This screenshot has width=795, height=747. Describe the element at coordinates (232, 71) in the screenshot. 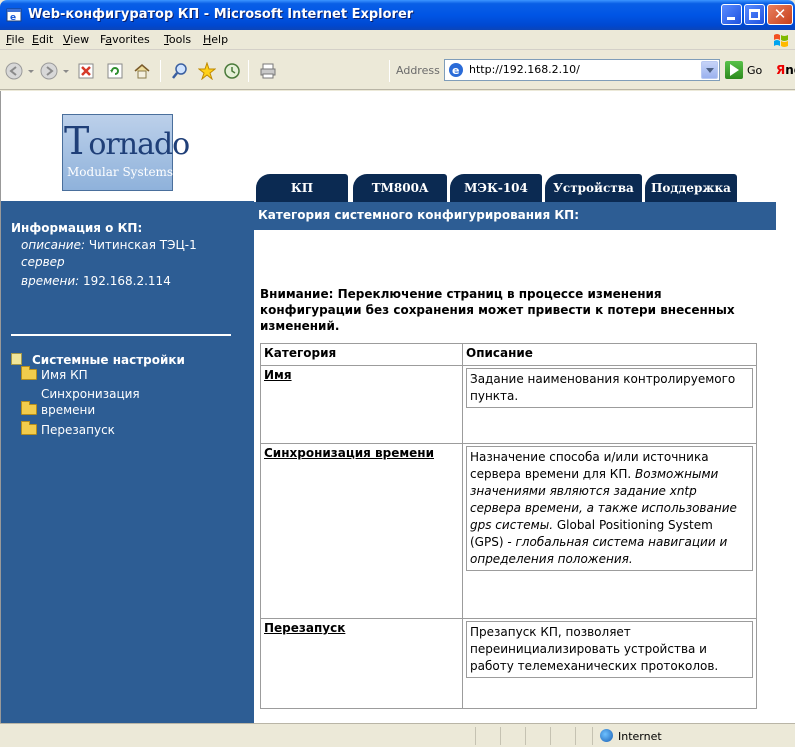

I see `history-icon` at that location.